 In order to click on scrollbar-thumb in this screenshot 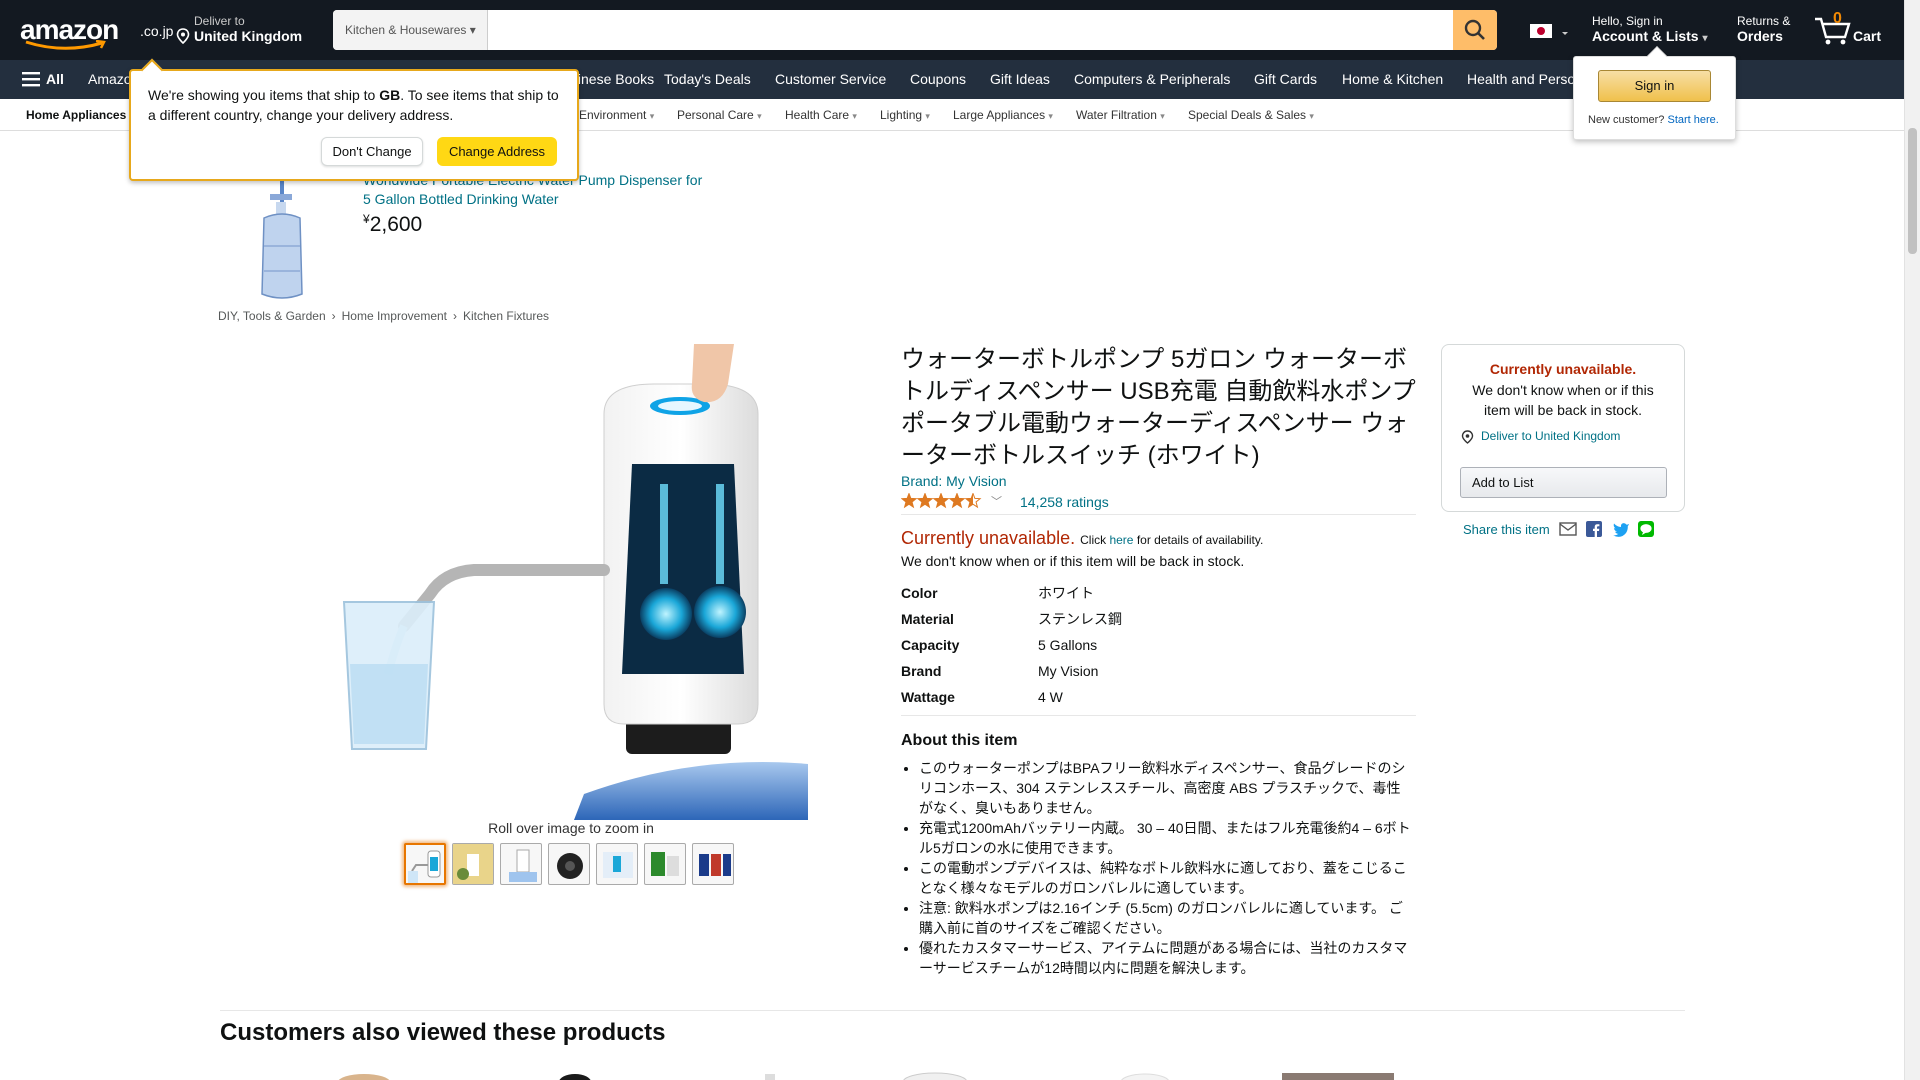, I will do `click(1912, 191)`.